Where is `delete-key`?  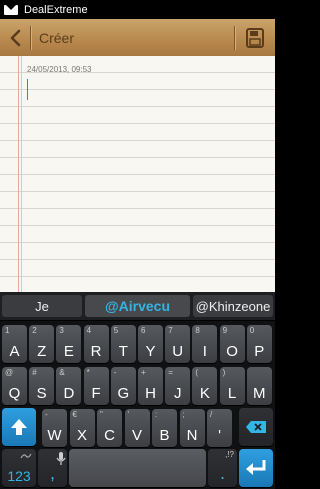 delete-key is located at coordinates (256, 427).